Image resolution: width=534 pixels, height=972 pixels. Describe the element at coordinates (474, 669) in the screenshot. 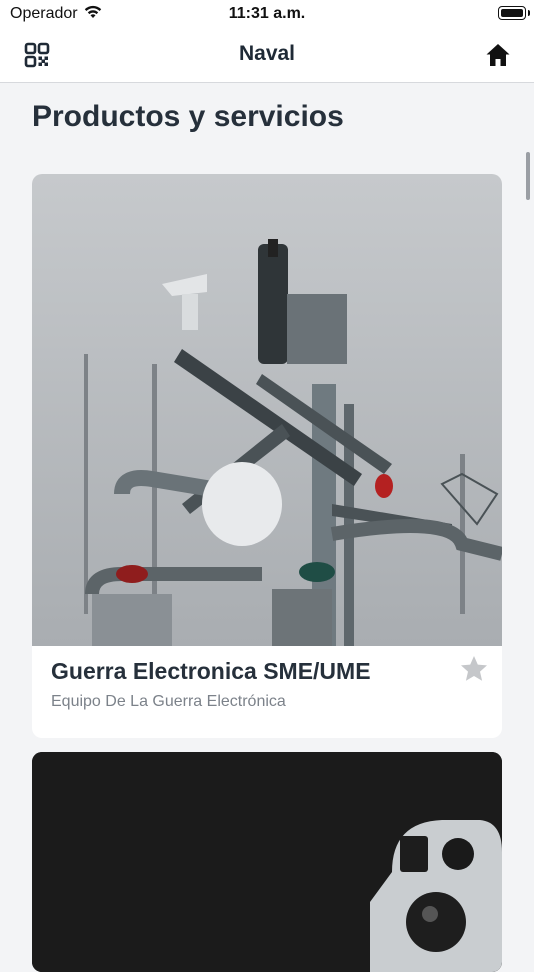

I see `star-icon` at that location.